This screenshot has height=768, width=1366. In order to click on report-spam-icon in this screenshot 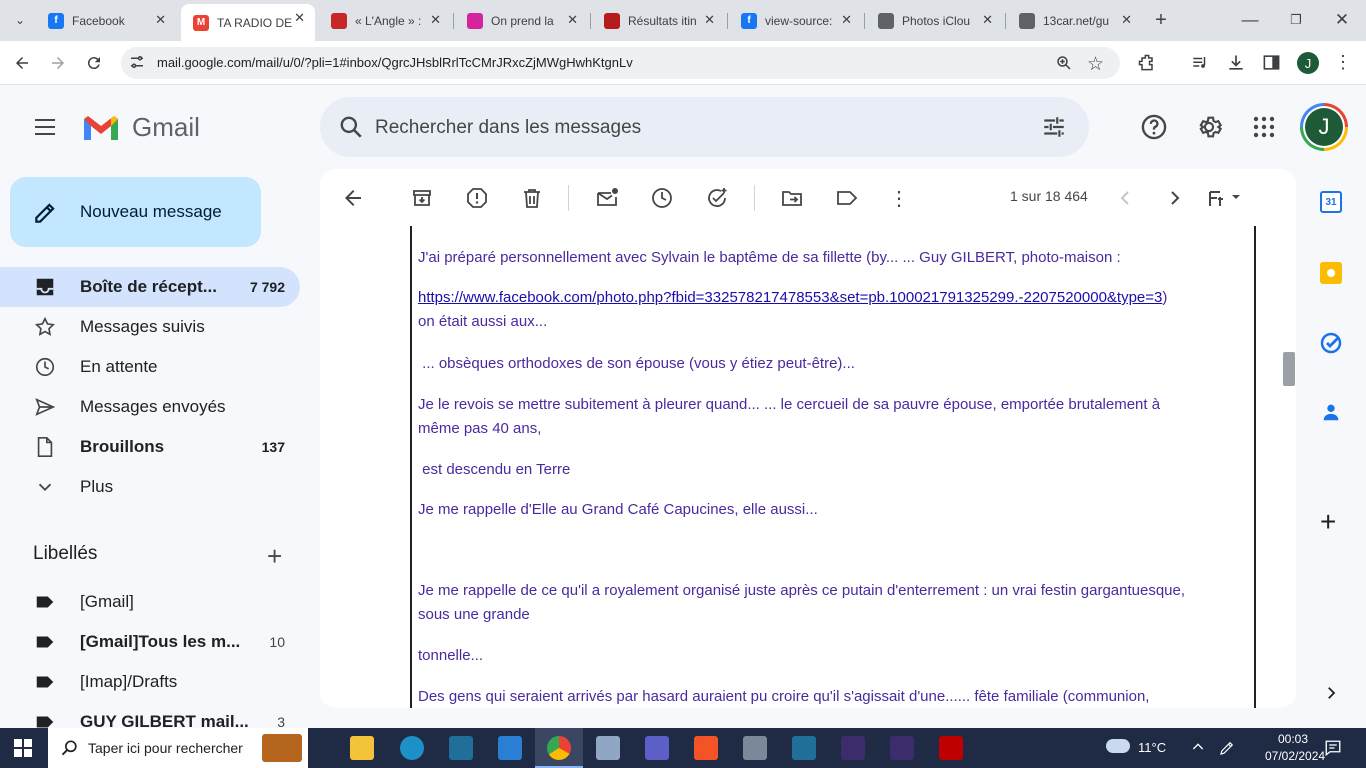, I will do `click(477, 198)`.